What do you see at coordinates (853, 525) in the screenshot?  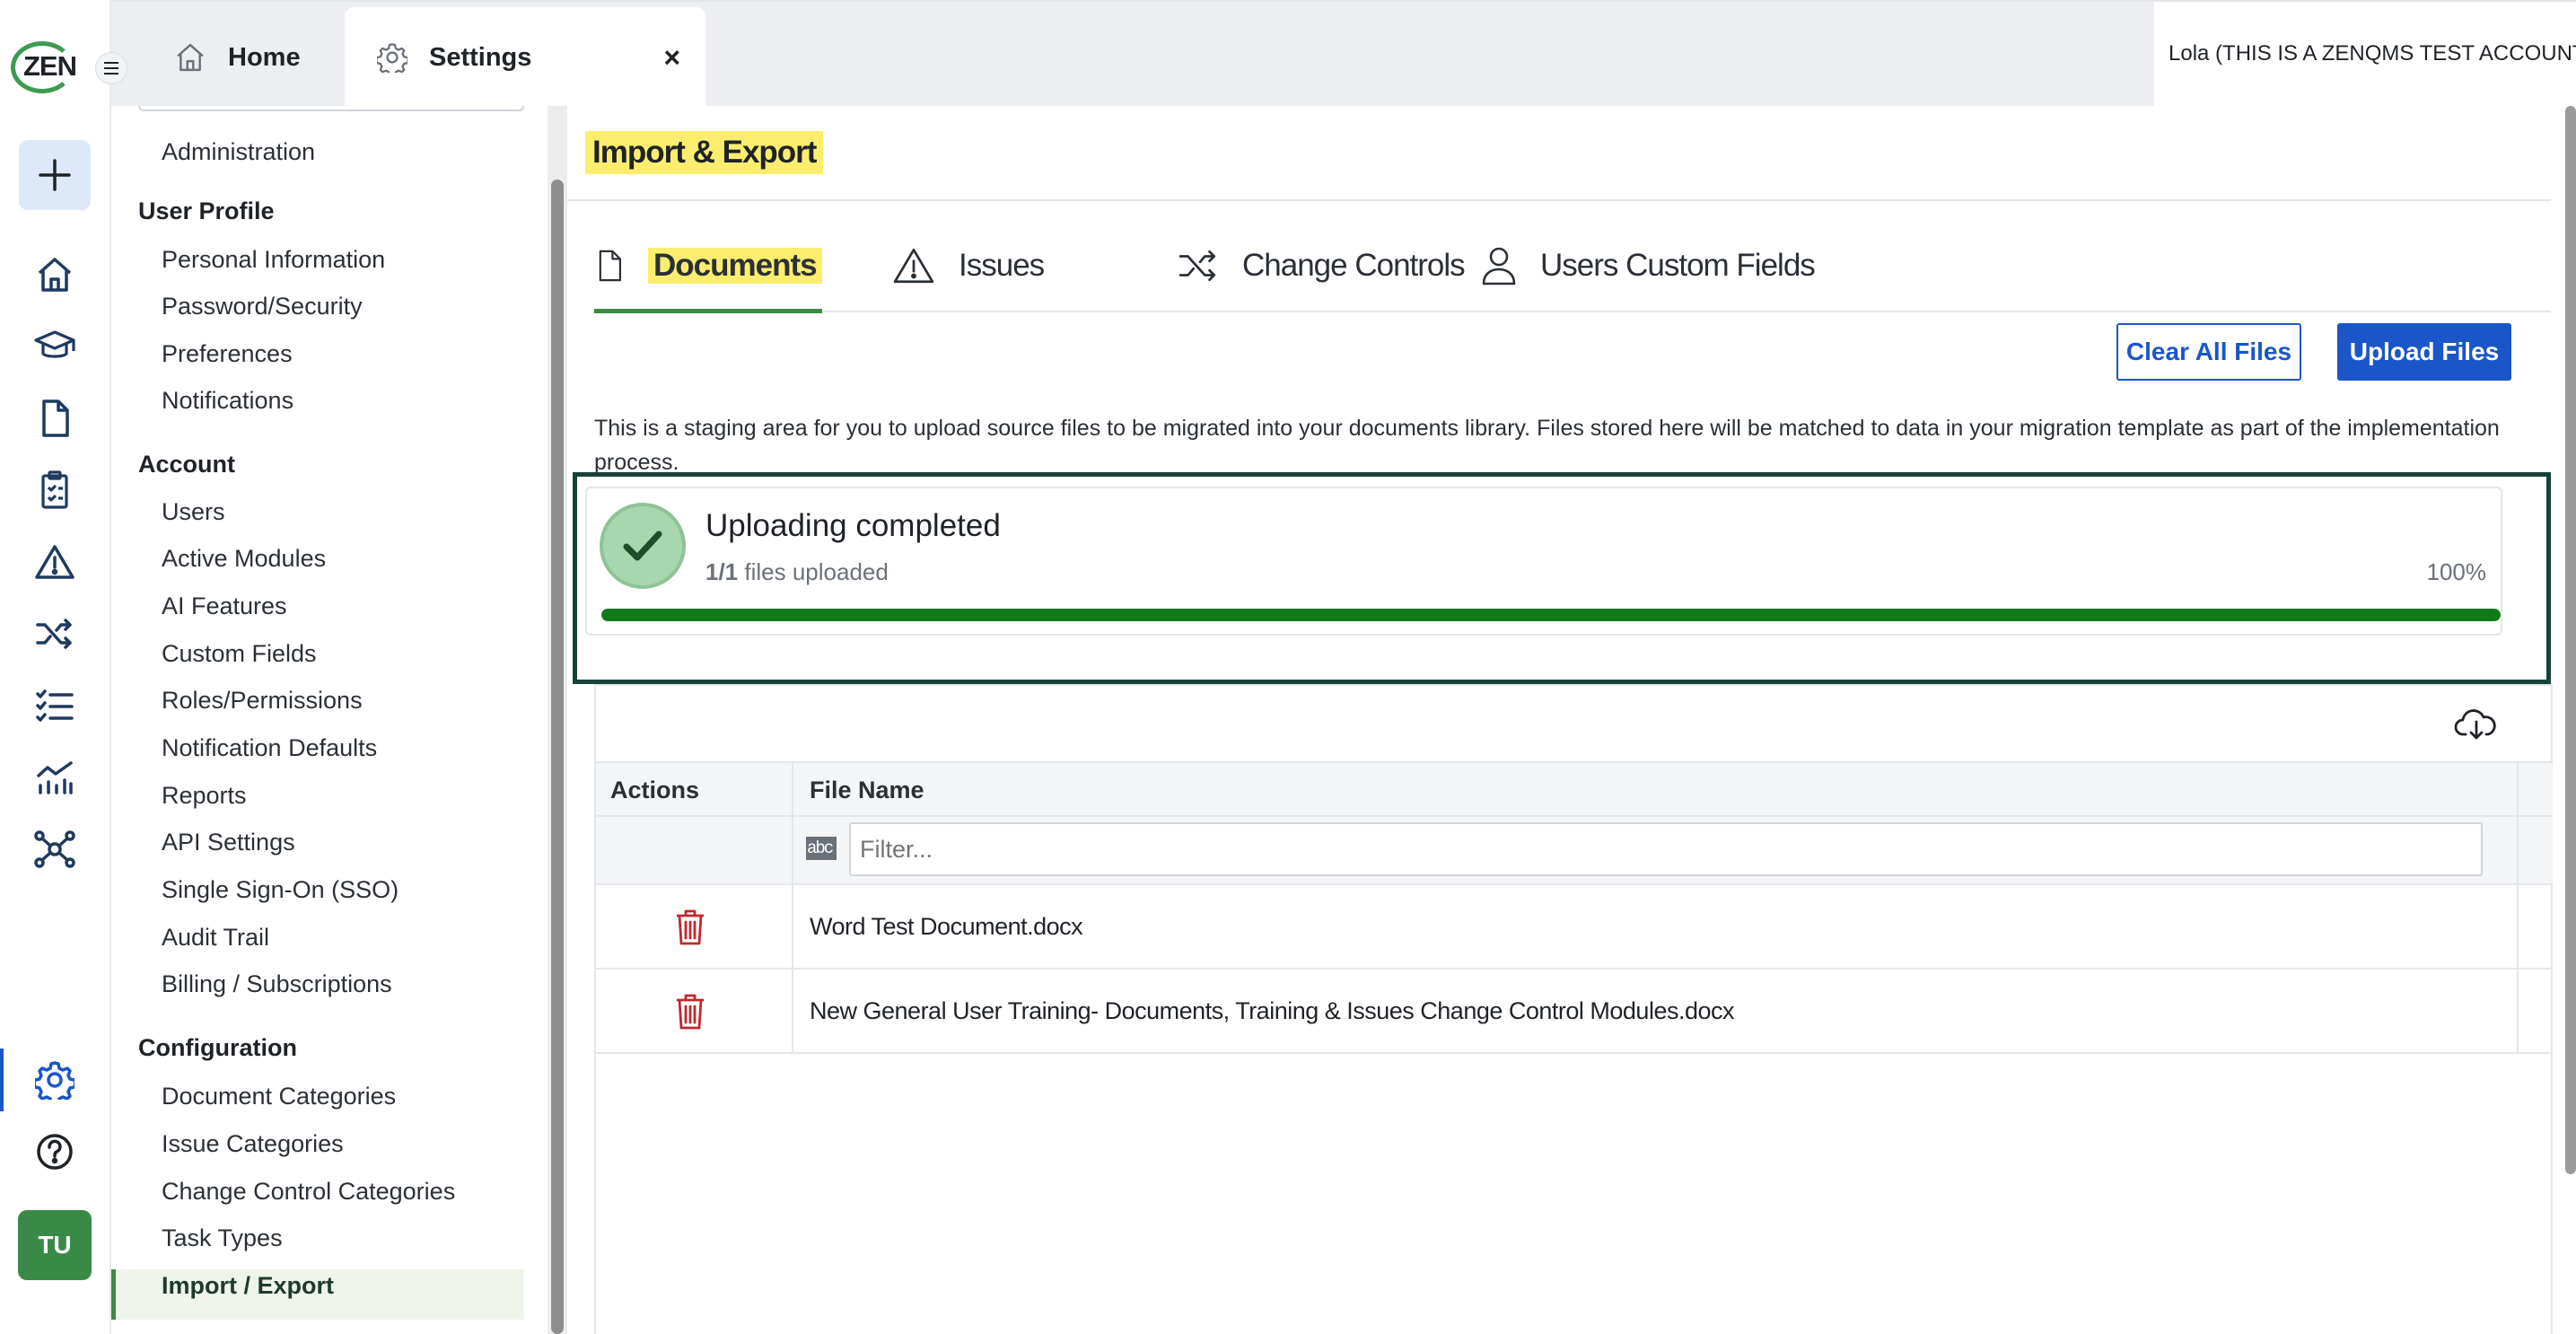 I see `upload-status-title: Uploading completed` at bounding box center [853, 525].